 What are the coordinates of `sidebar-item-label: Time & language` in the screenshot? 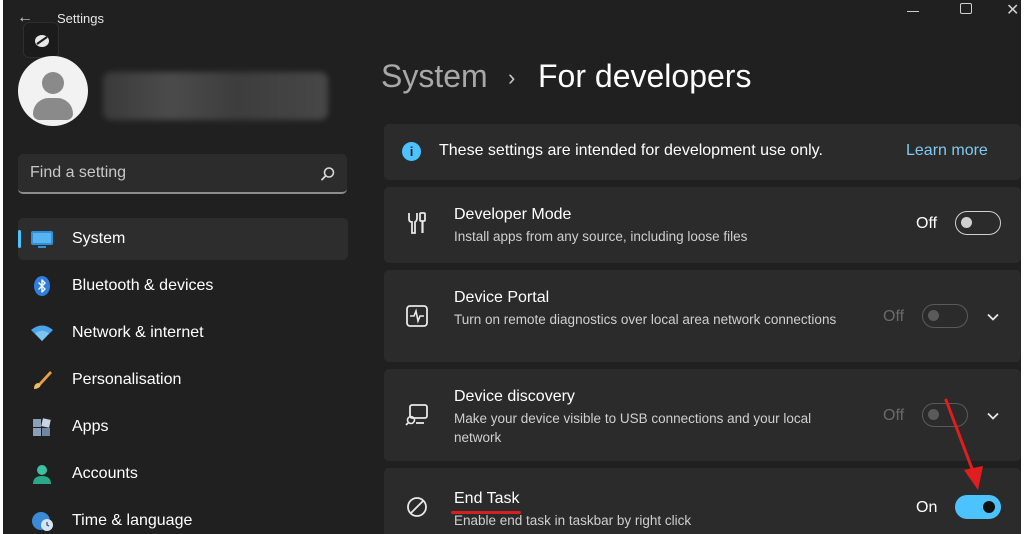 It's located at (132, 520).